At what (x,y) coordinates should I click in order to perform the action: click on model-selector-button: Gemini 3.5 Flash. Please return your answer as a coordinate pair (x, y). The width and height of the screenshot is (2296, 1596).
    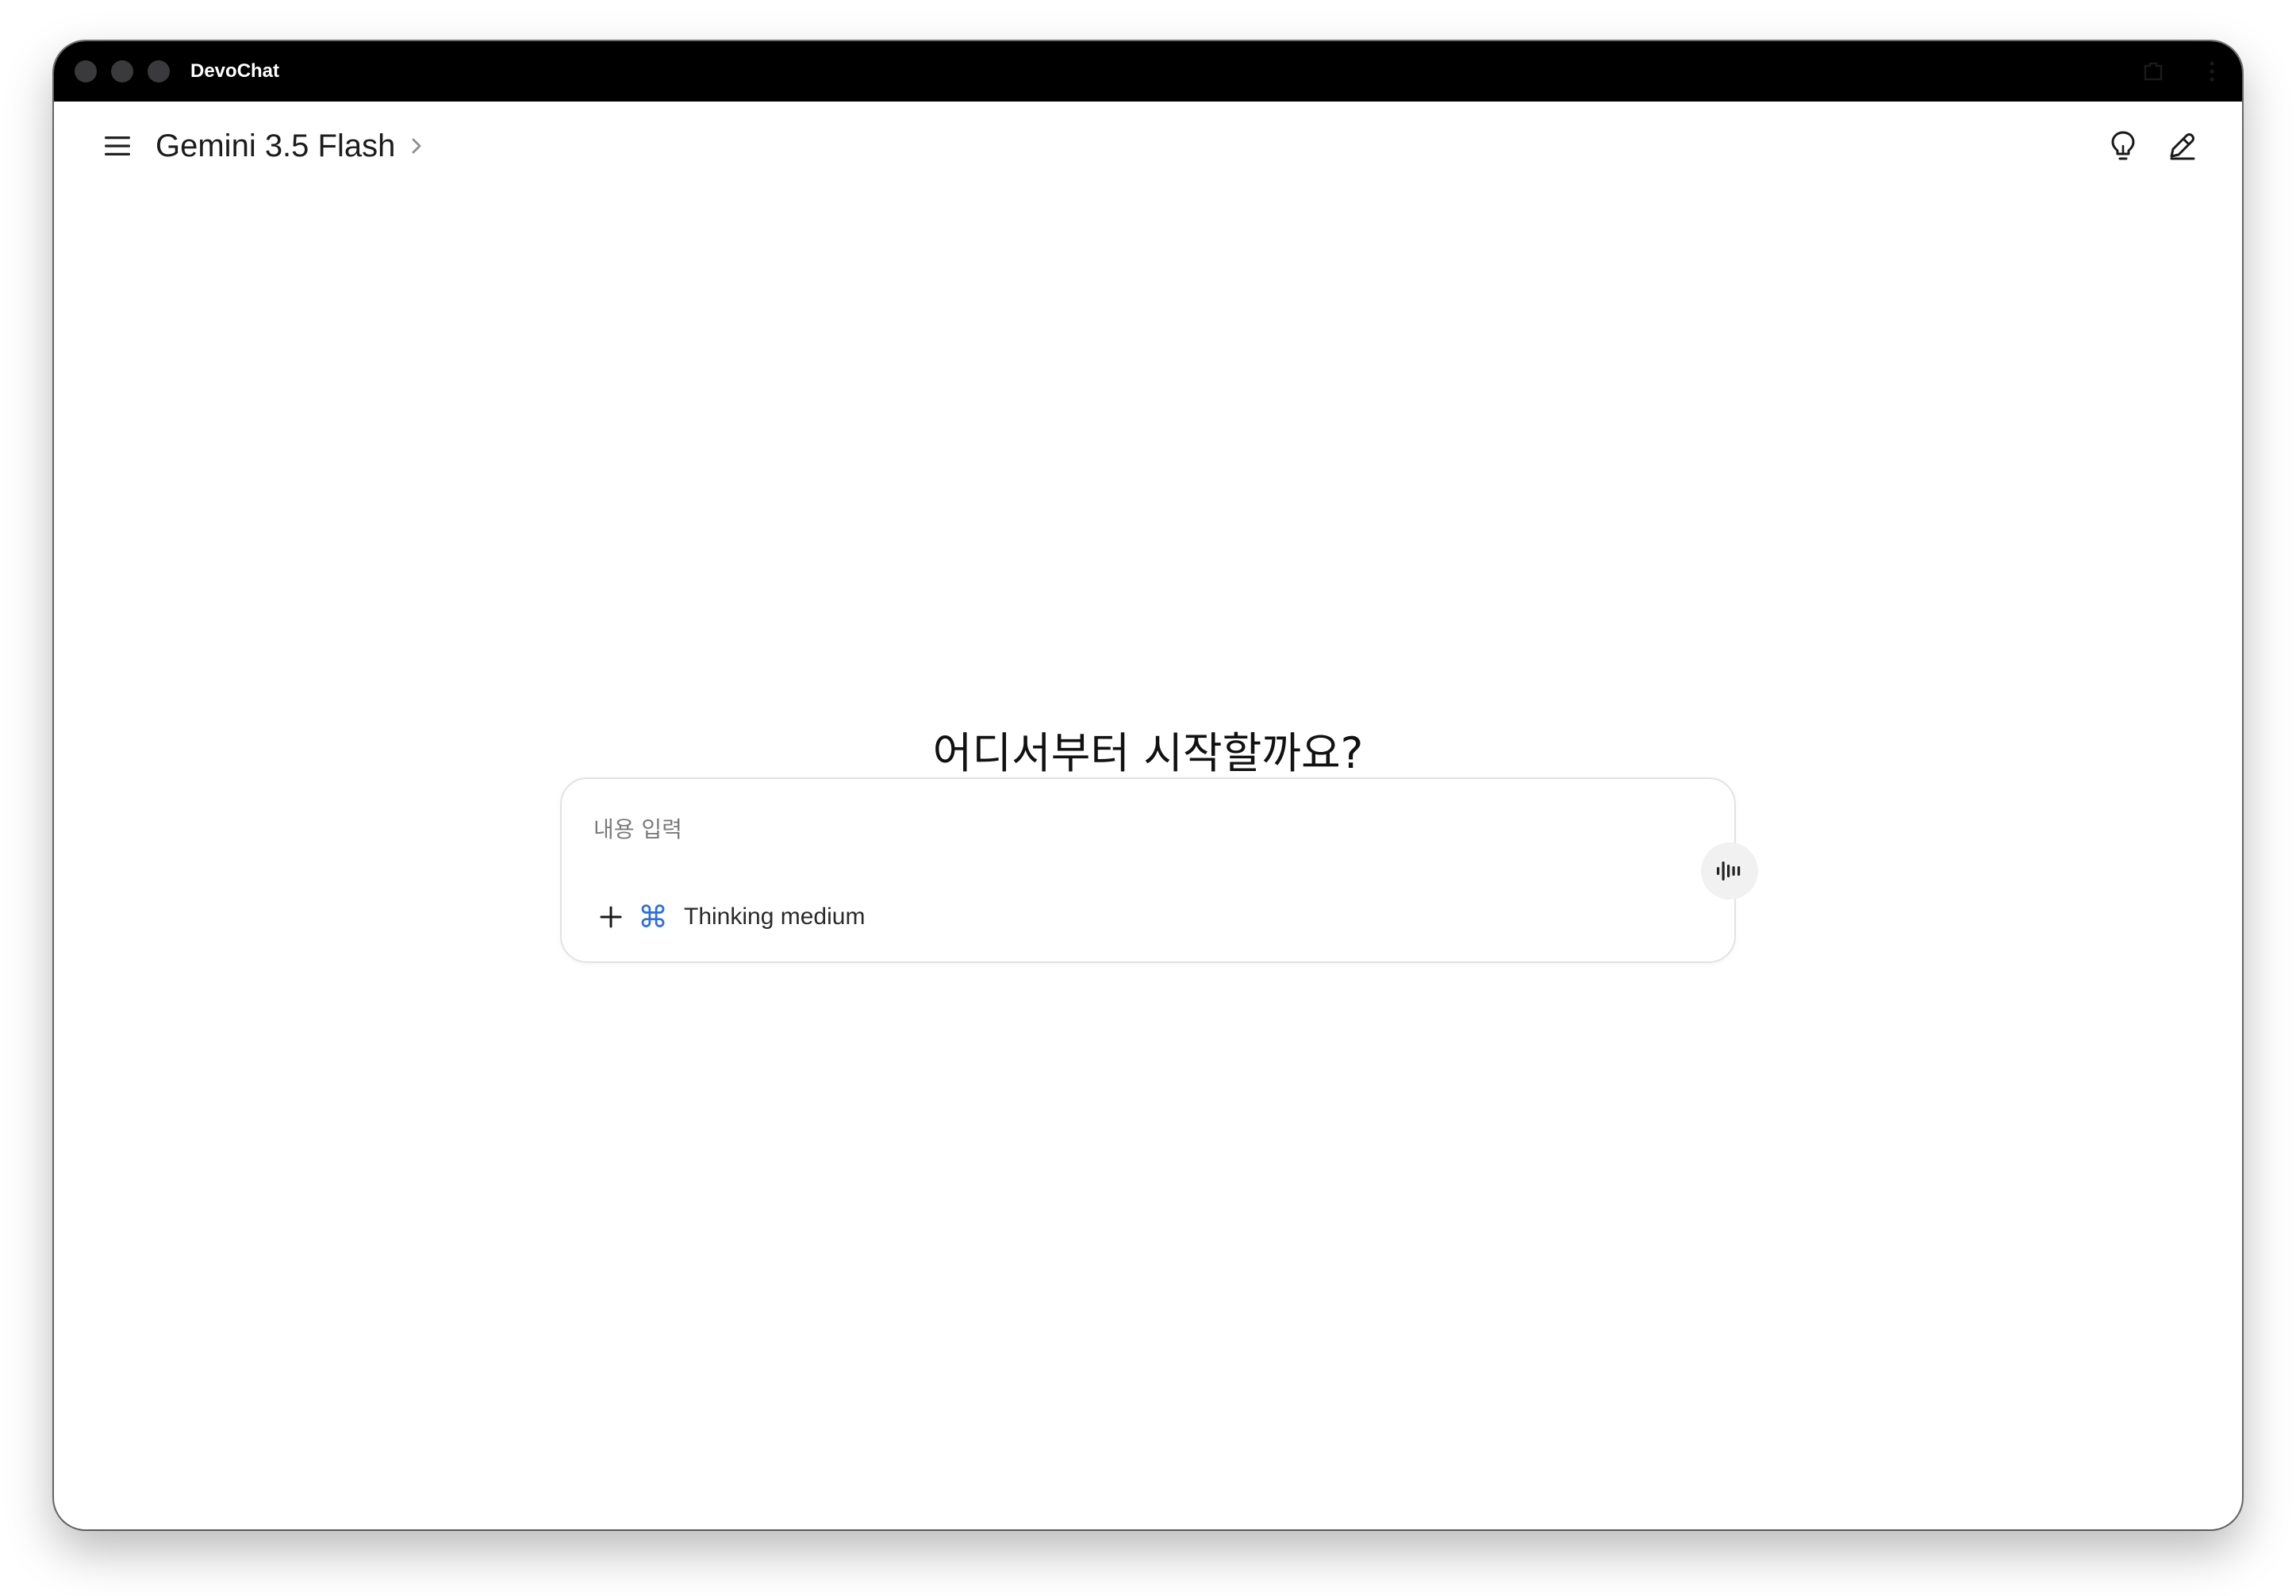
    Looking at the image, I should click on (290, 146).